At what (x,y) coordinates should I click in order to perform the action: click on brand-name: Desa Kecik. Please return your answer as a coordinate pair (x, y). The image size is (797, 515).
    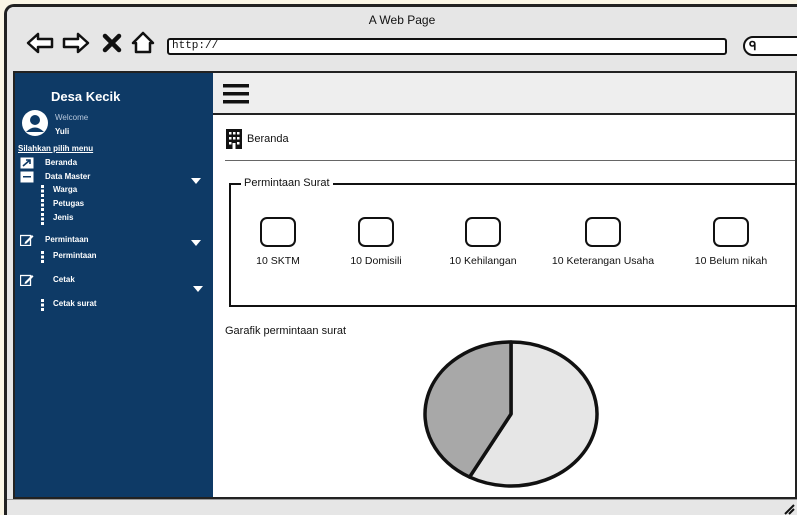
    Looking at the image, I should click on (86, 96).